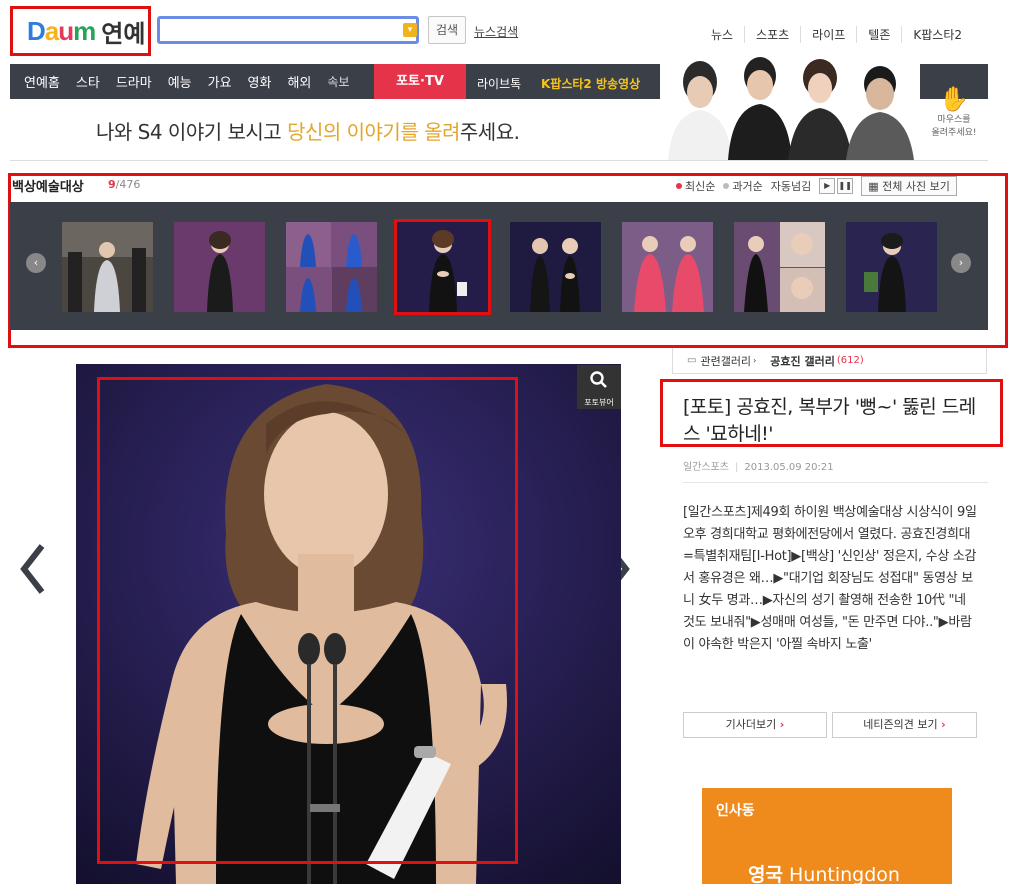 This screenshot has height=887, width=1015. Describe the element at coordinates (816, 186) in the screenshot. I see `gallery-controls: 최신순 과거순 자동넘김 ▶ ❚❚ ▦ 전체 사진 보기` at that location.